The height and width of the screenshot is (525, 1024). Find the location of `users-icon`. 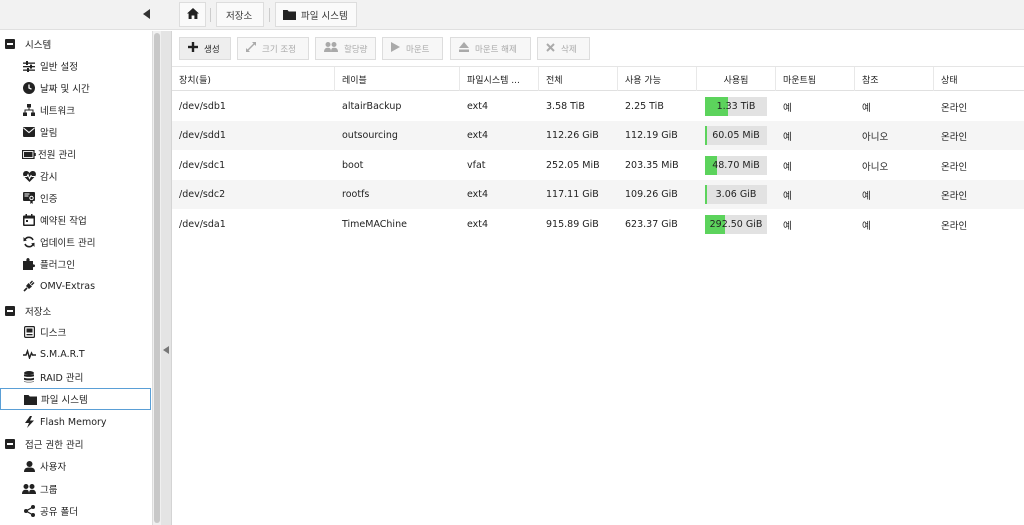

users-icon is located at coordinates (331, 48).